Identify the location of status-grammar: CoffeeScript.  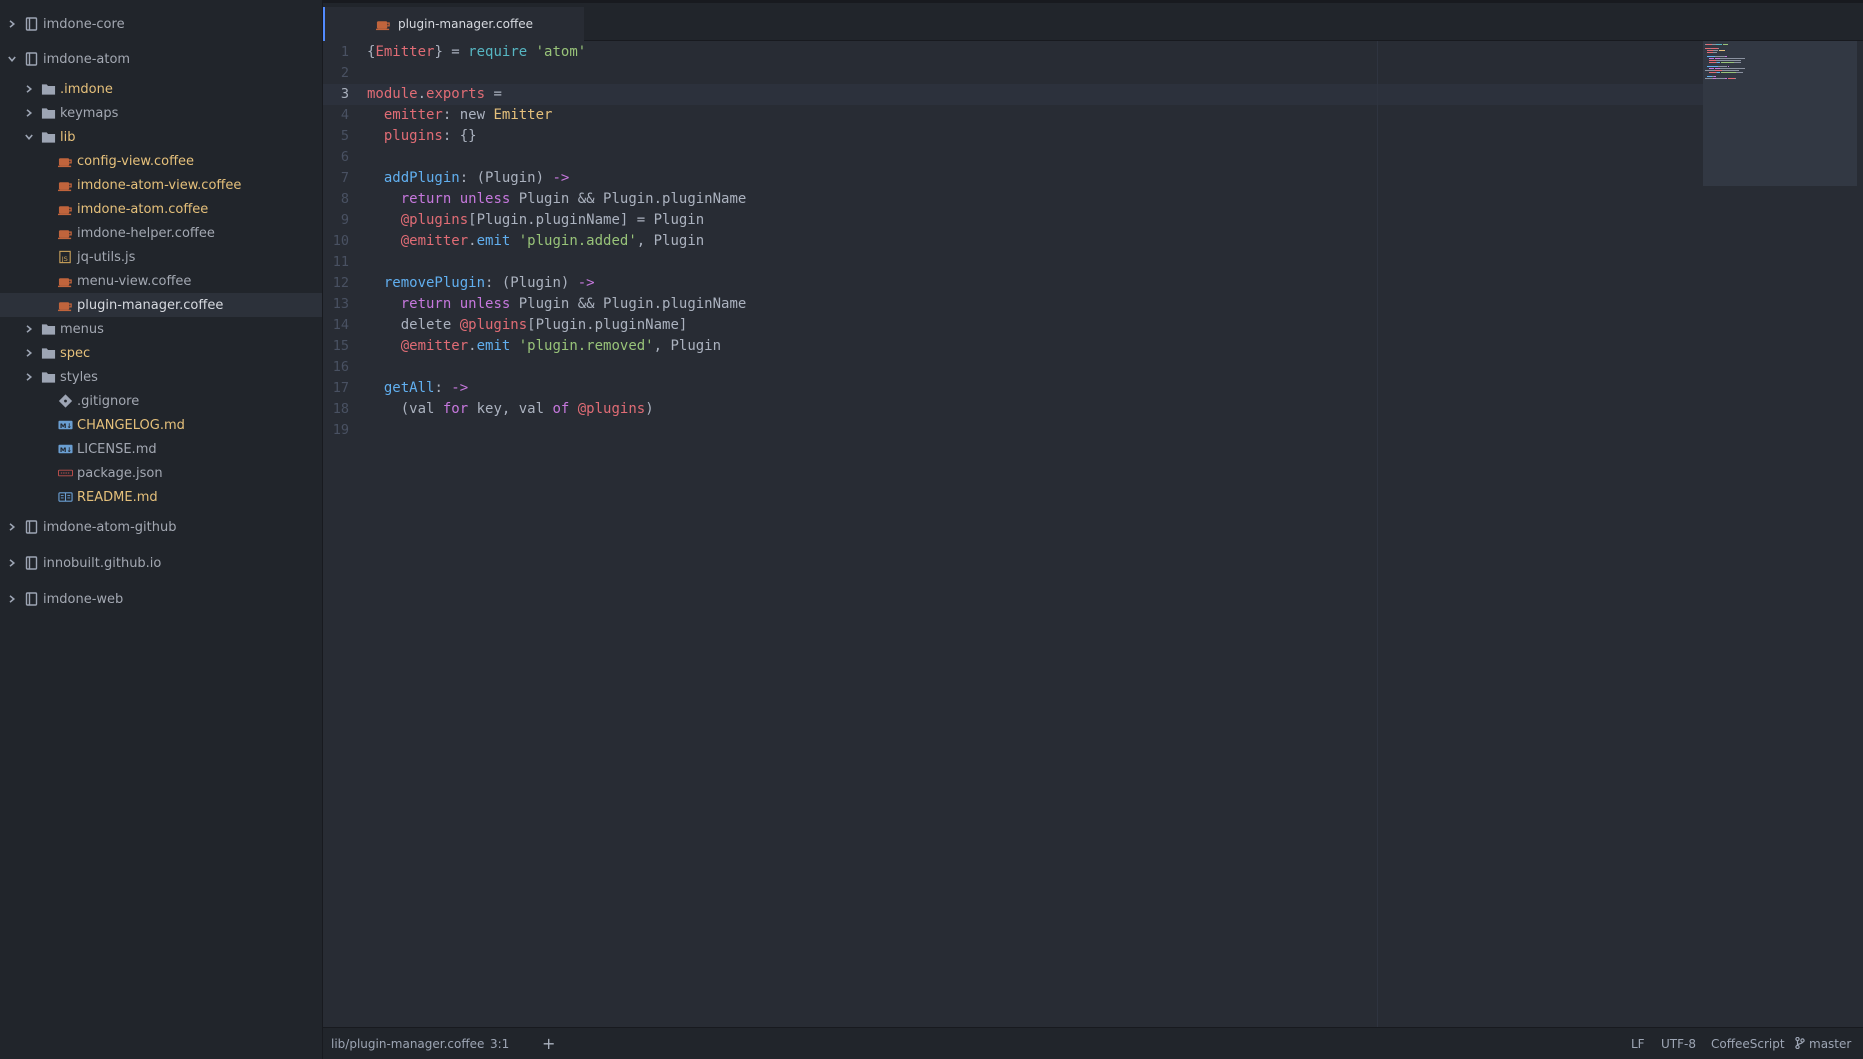
(1748, 1043).